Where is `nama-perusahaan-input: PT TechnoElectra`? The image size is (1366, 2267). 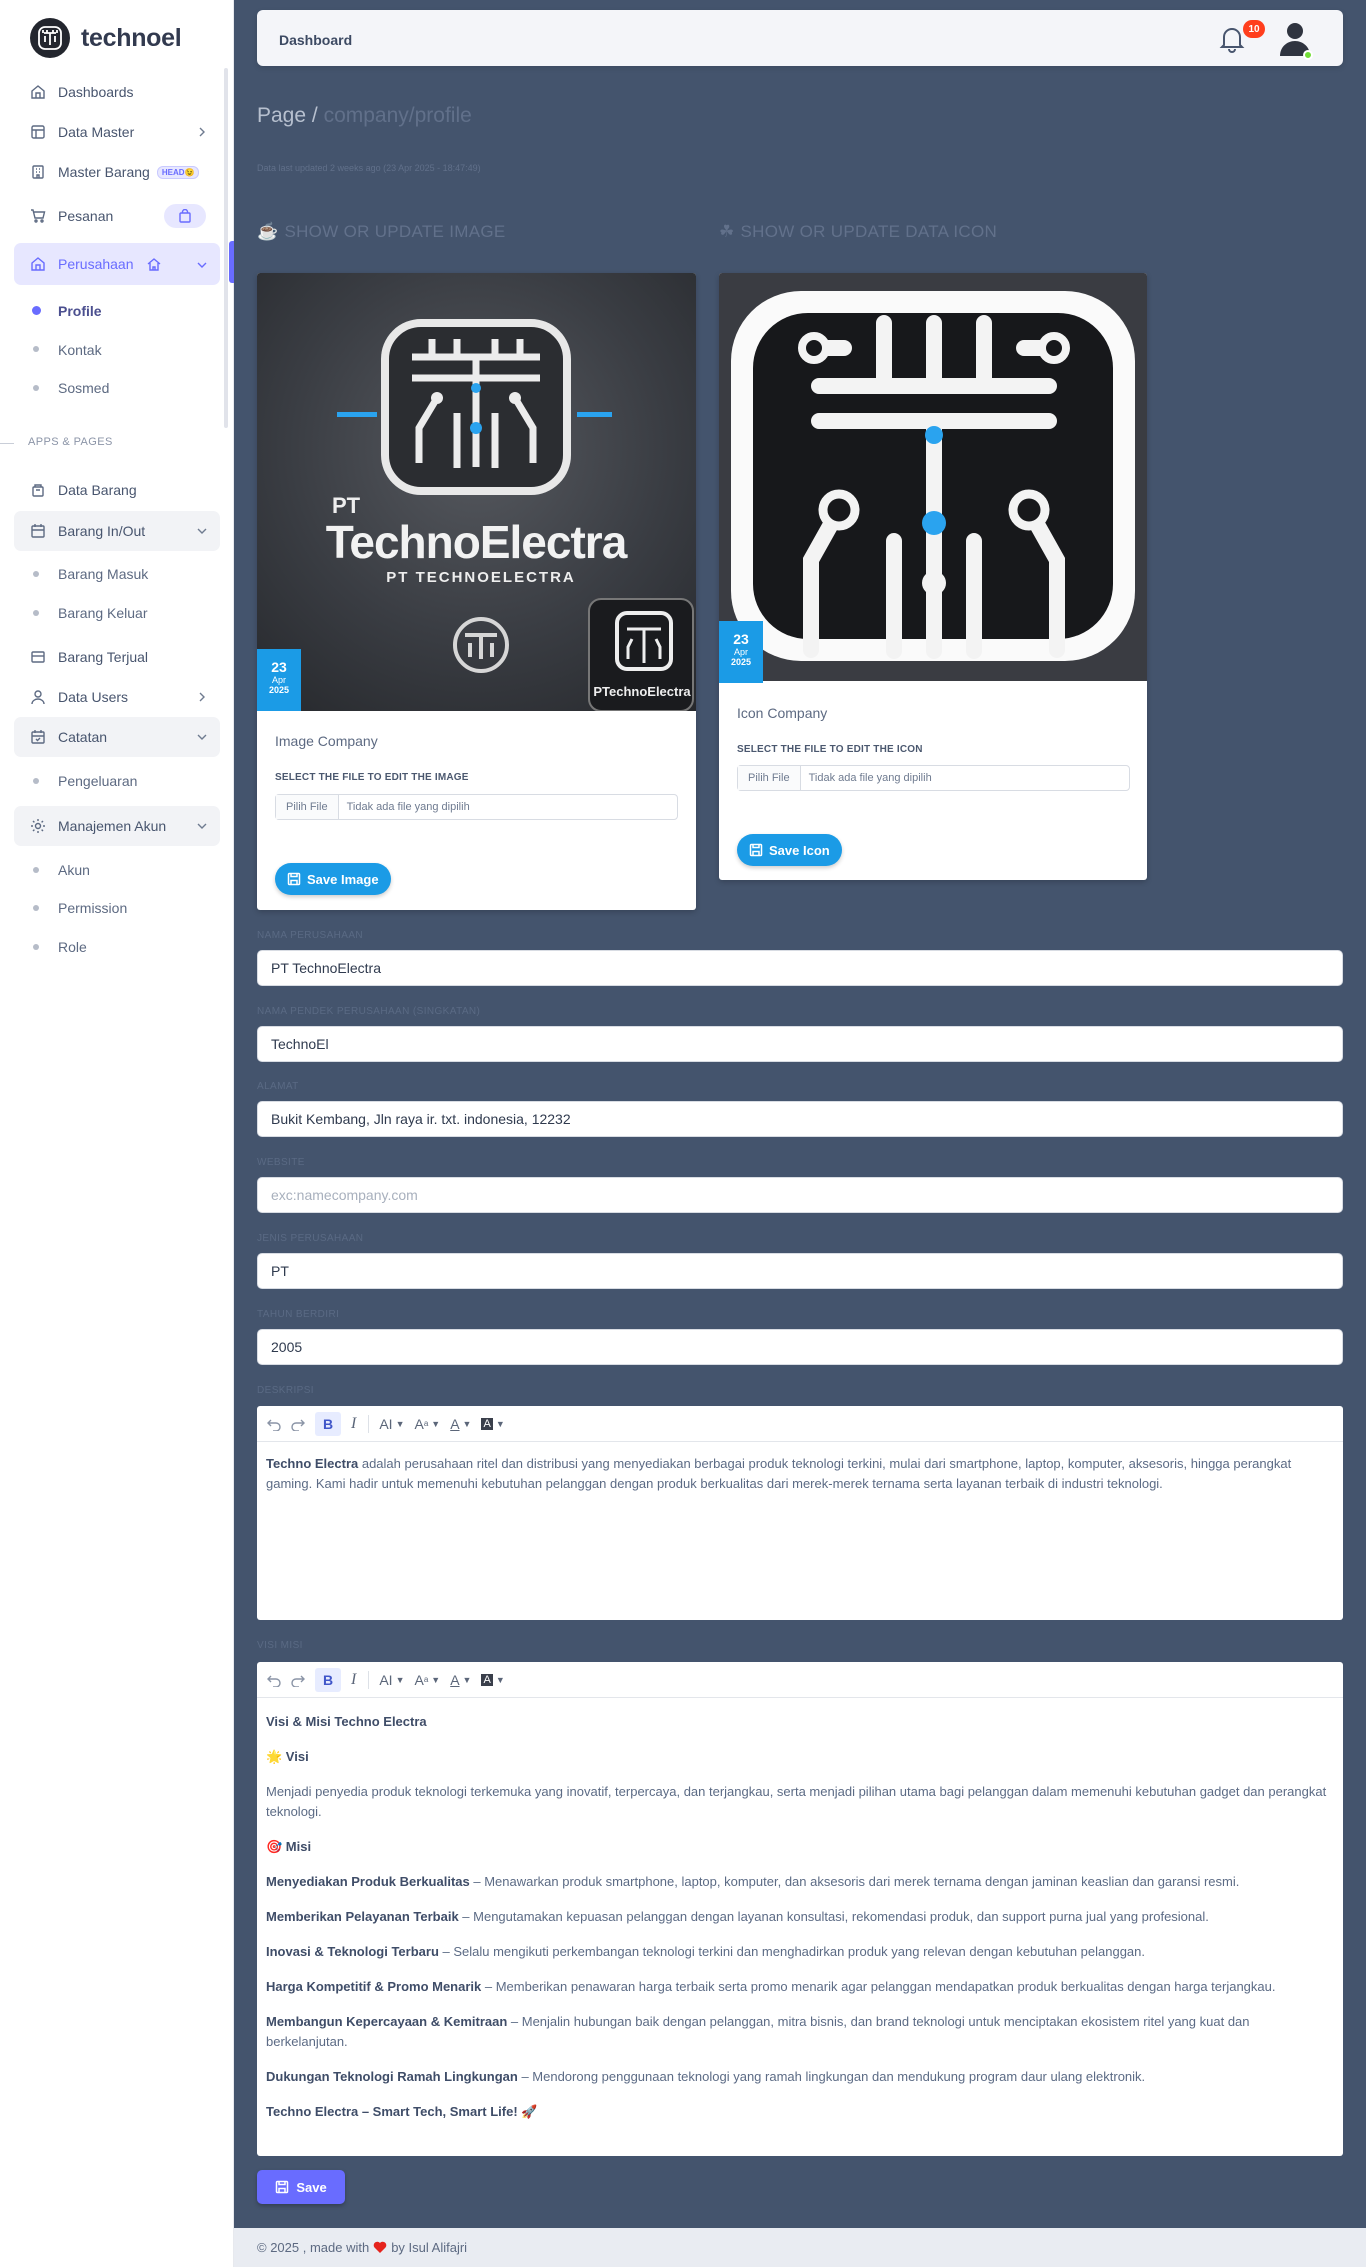
nama-perusahaan-input: PT TechnoElectra is located at coordinates (800, 968).